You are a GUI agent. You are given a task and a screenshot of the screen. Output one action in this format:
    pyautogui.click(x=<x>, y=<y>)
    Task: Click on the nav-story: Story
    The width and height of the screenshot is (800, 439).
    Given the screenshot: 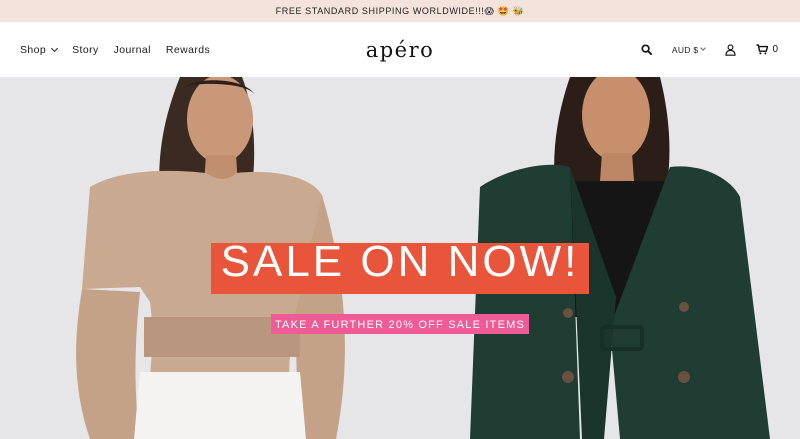 What is the action you would take?
    pyautogui.click(x=85, y=50)
    